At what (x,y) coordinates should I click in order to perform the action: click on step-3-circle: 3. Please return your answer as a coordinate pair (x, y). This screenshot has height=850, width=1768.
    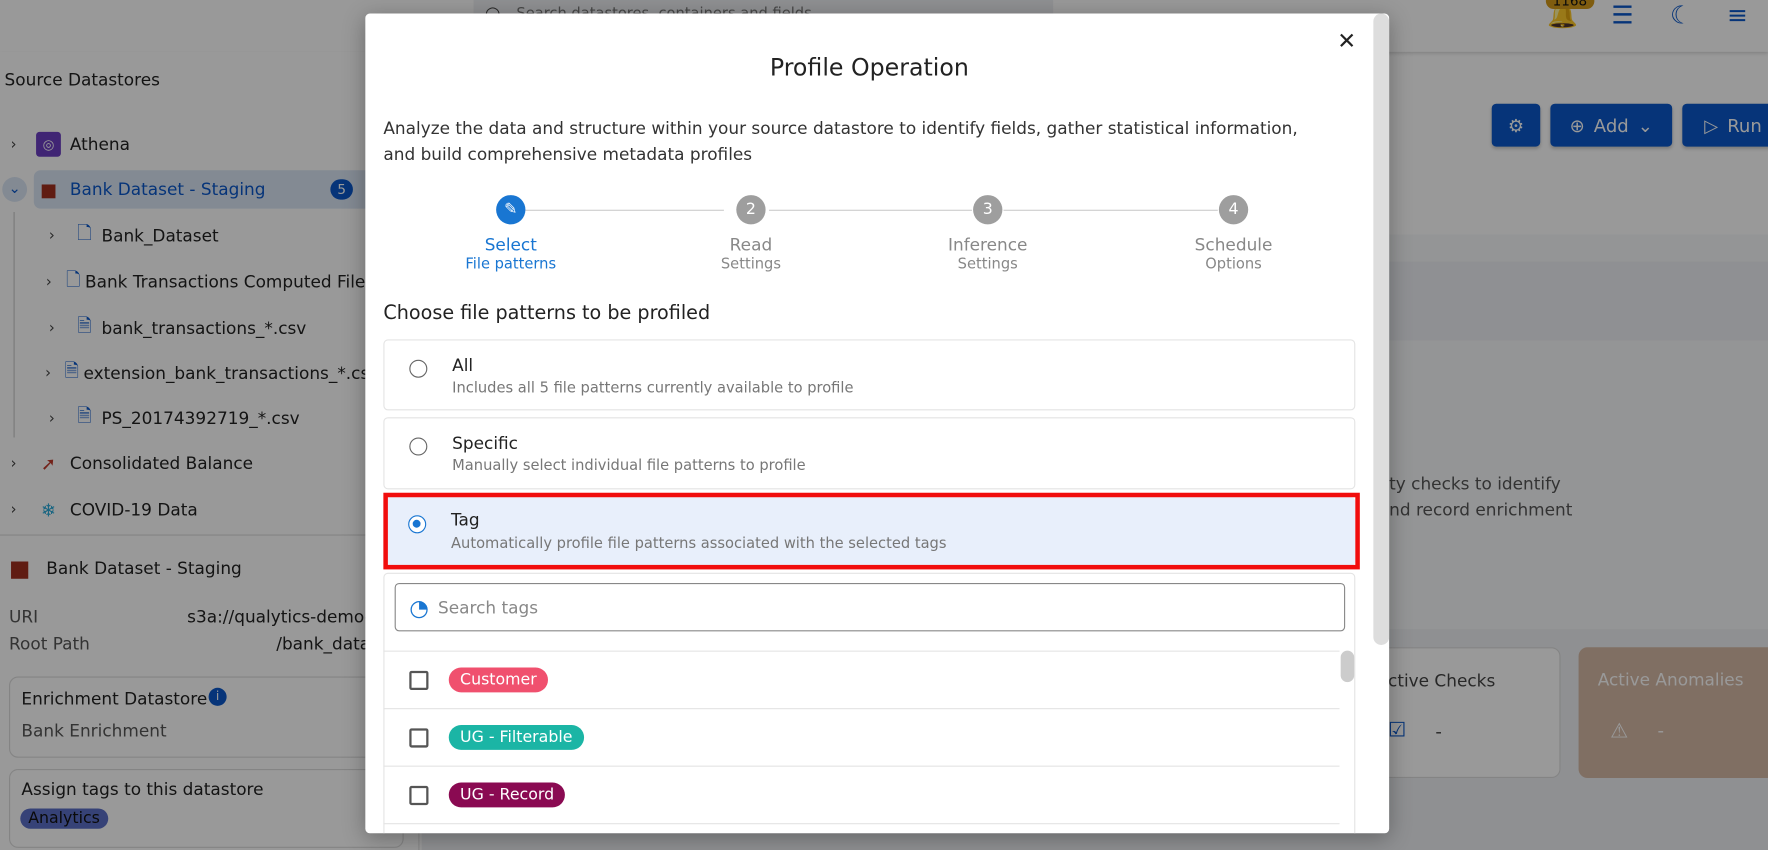
    Looking at the image, I should click on (988, 210).